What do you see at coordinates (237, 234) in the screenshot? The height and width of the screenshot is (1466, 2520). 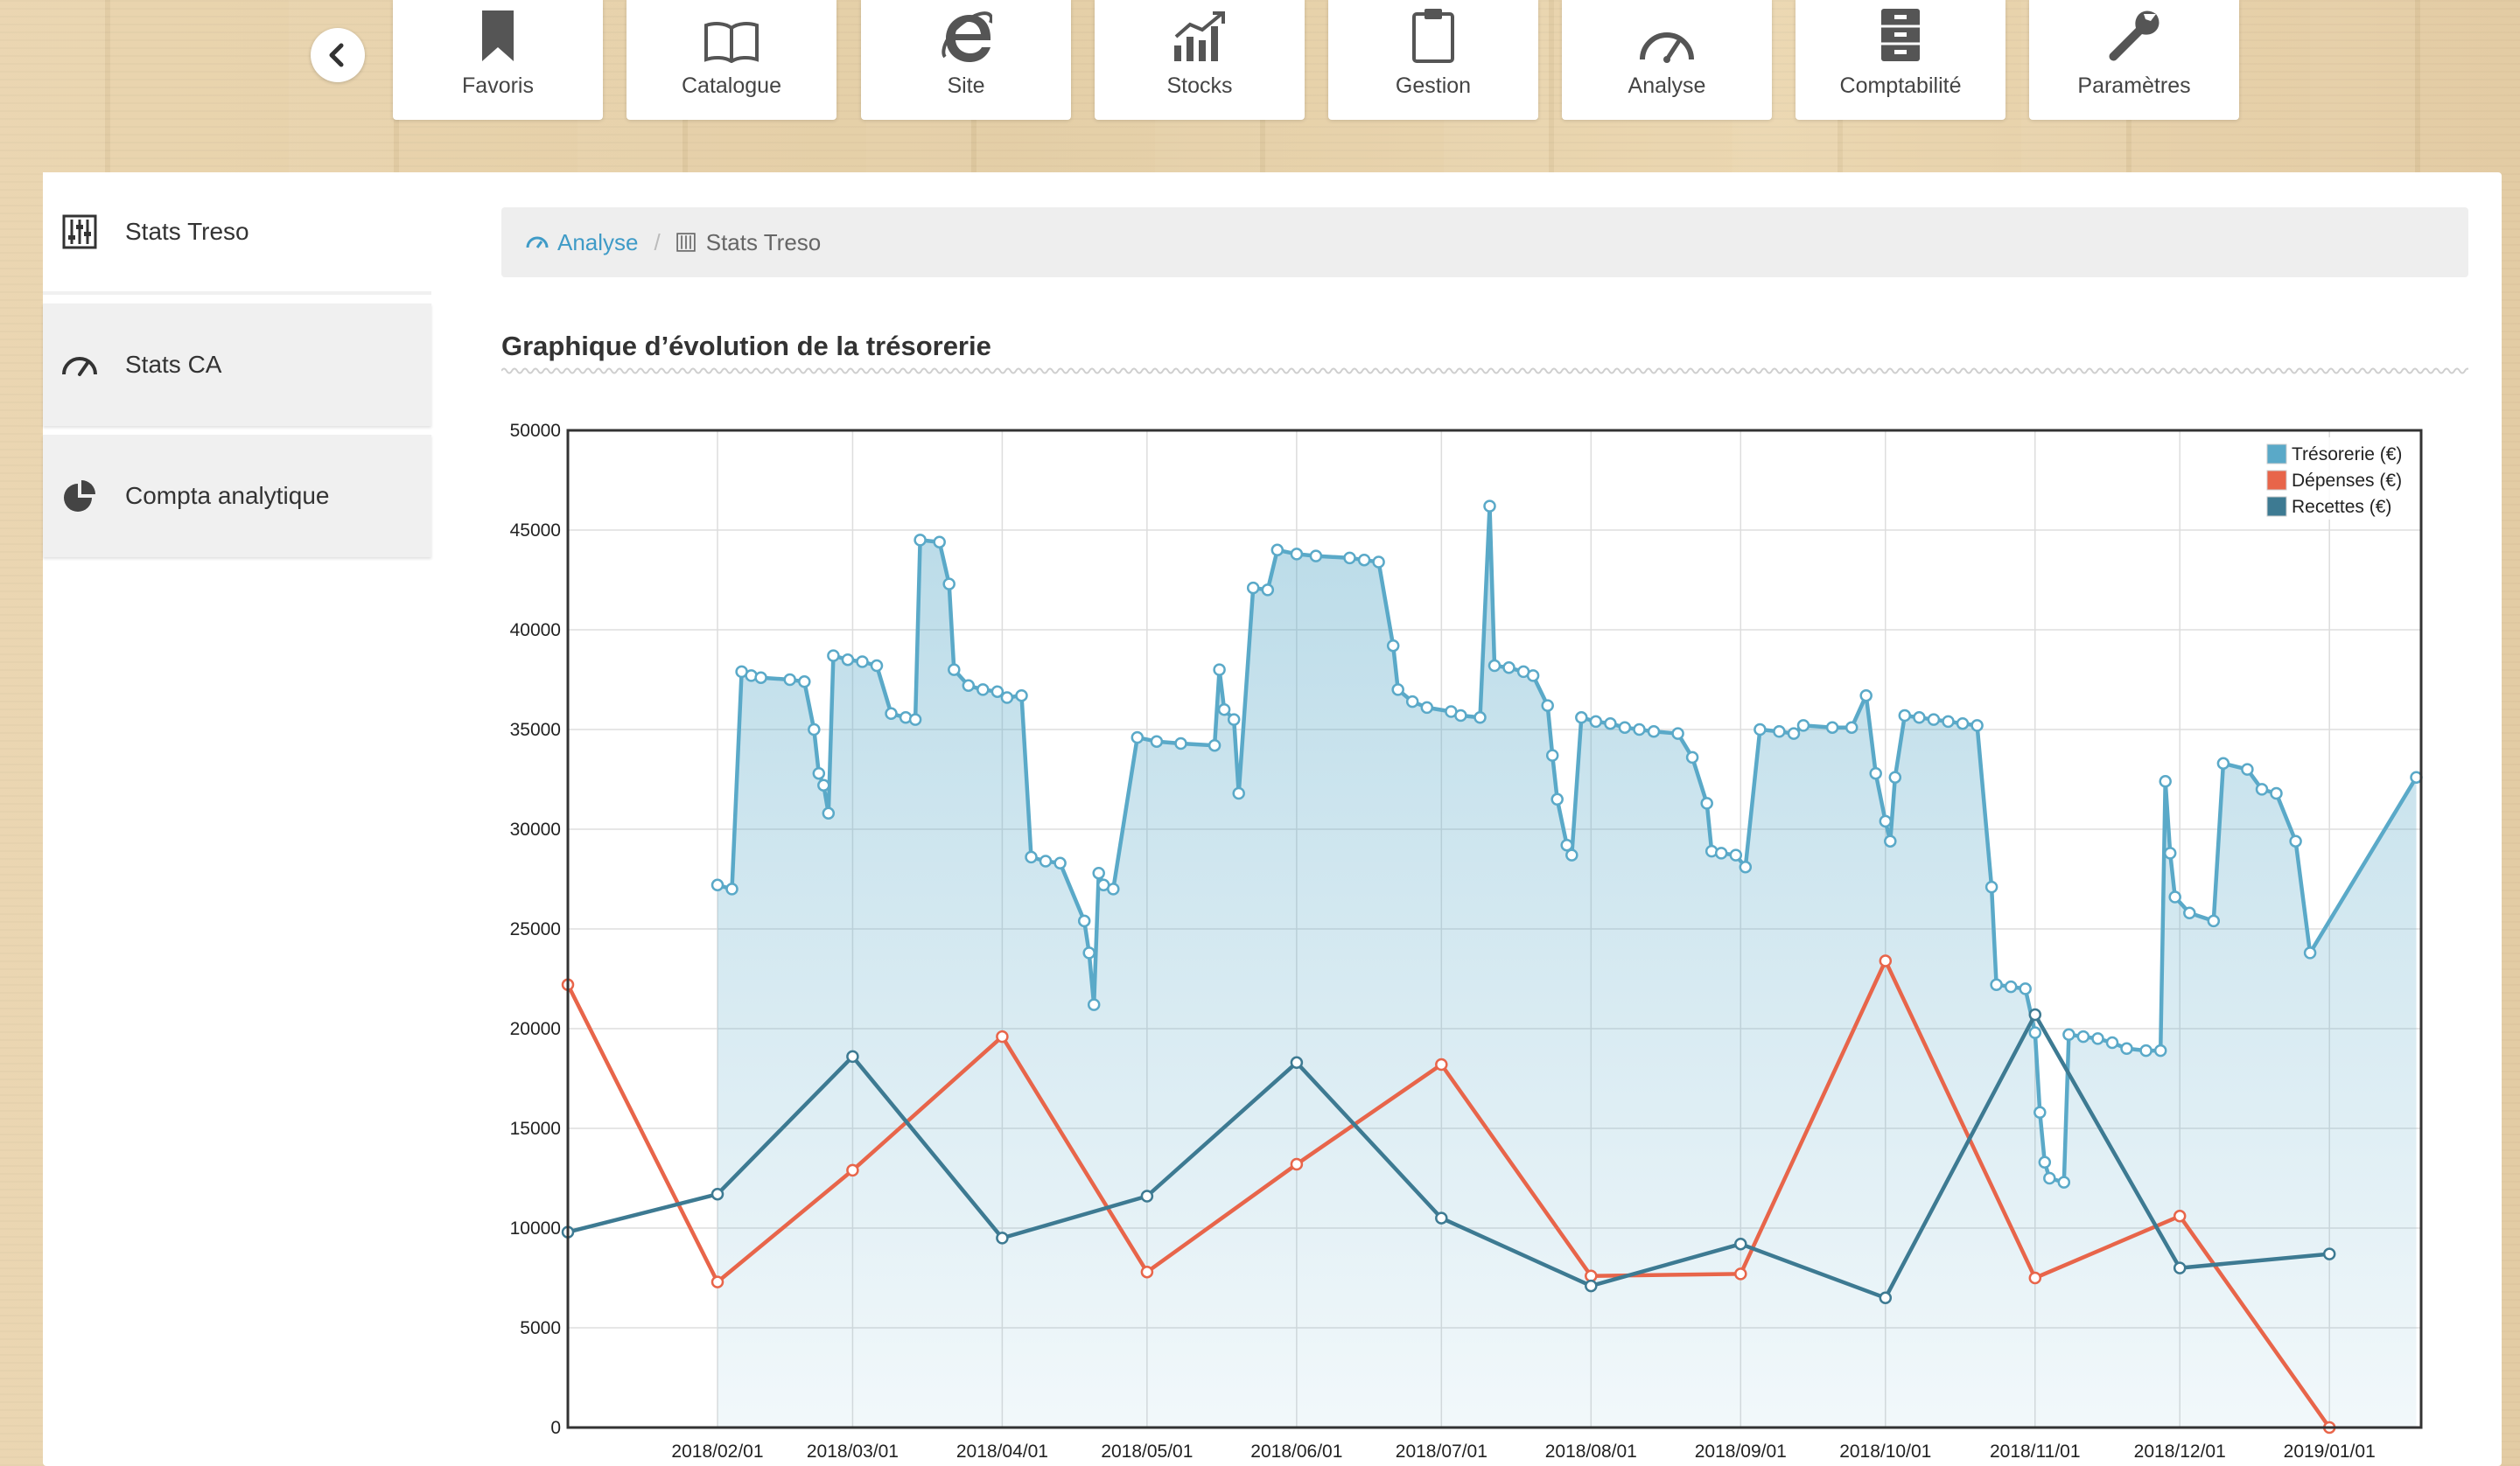 I see `sidebar-item-stats-treso: Stats Treso` at bounding box center [237, 234].